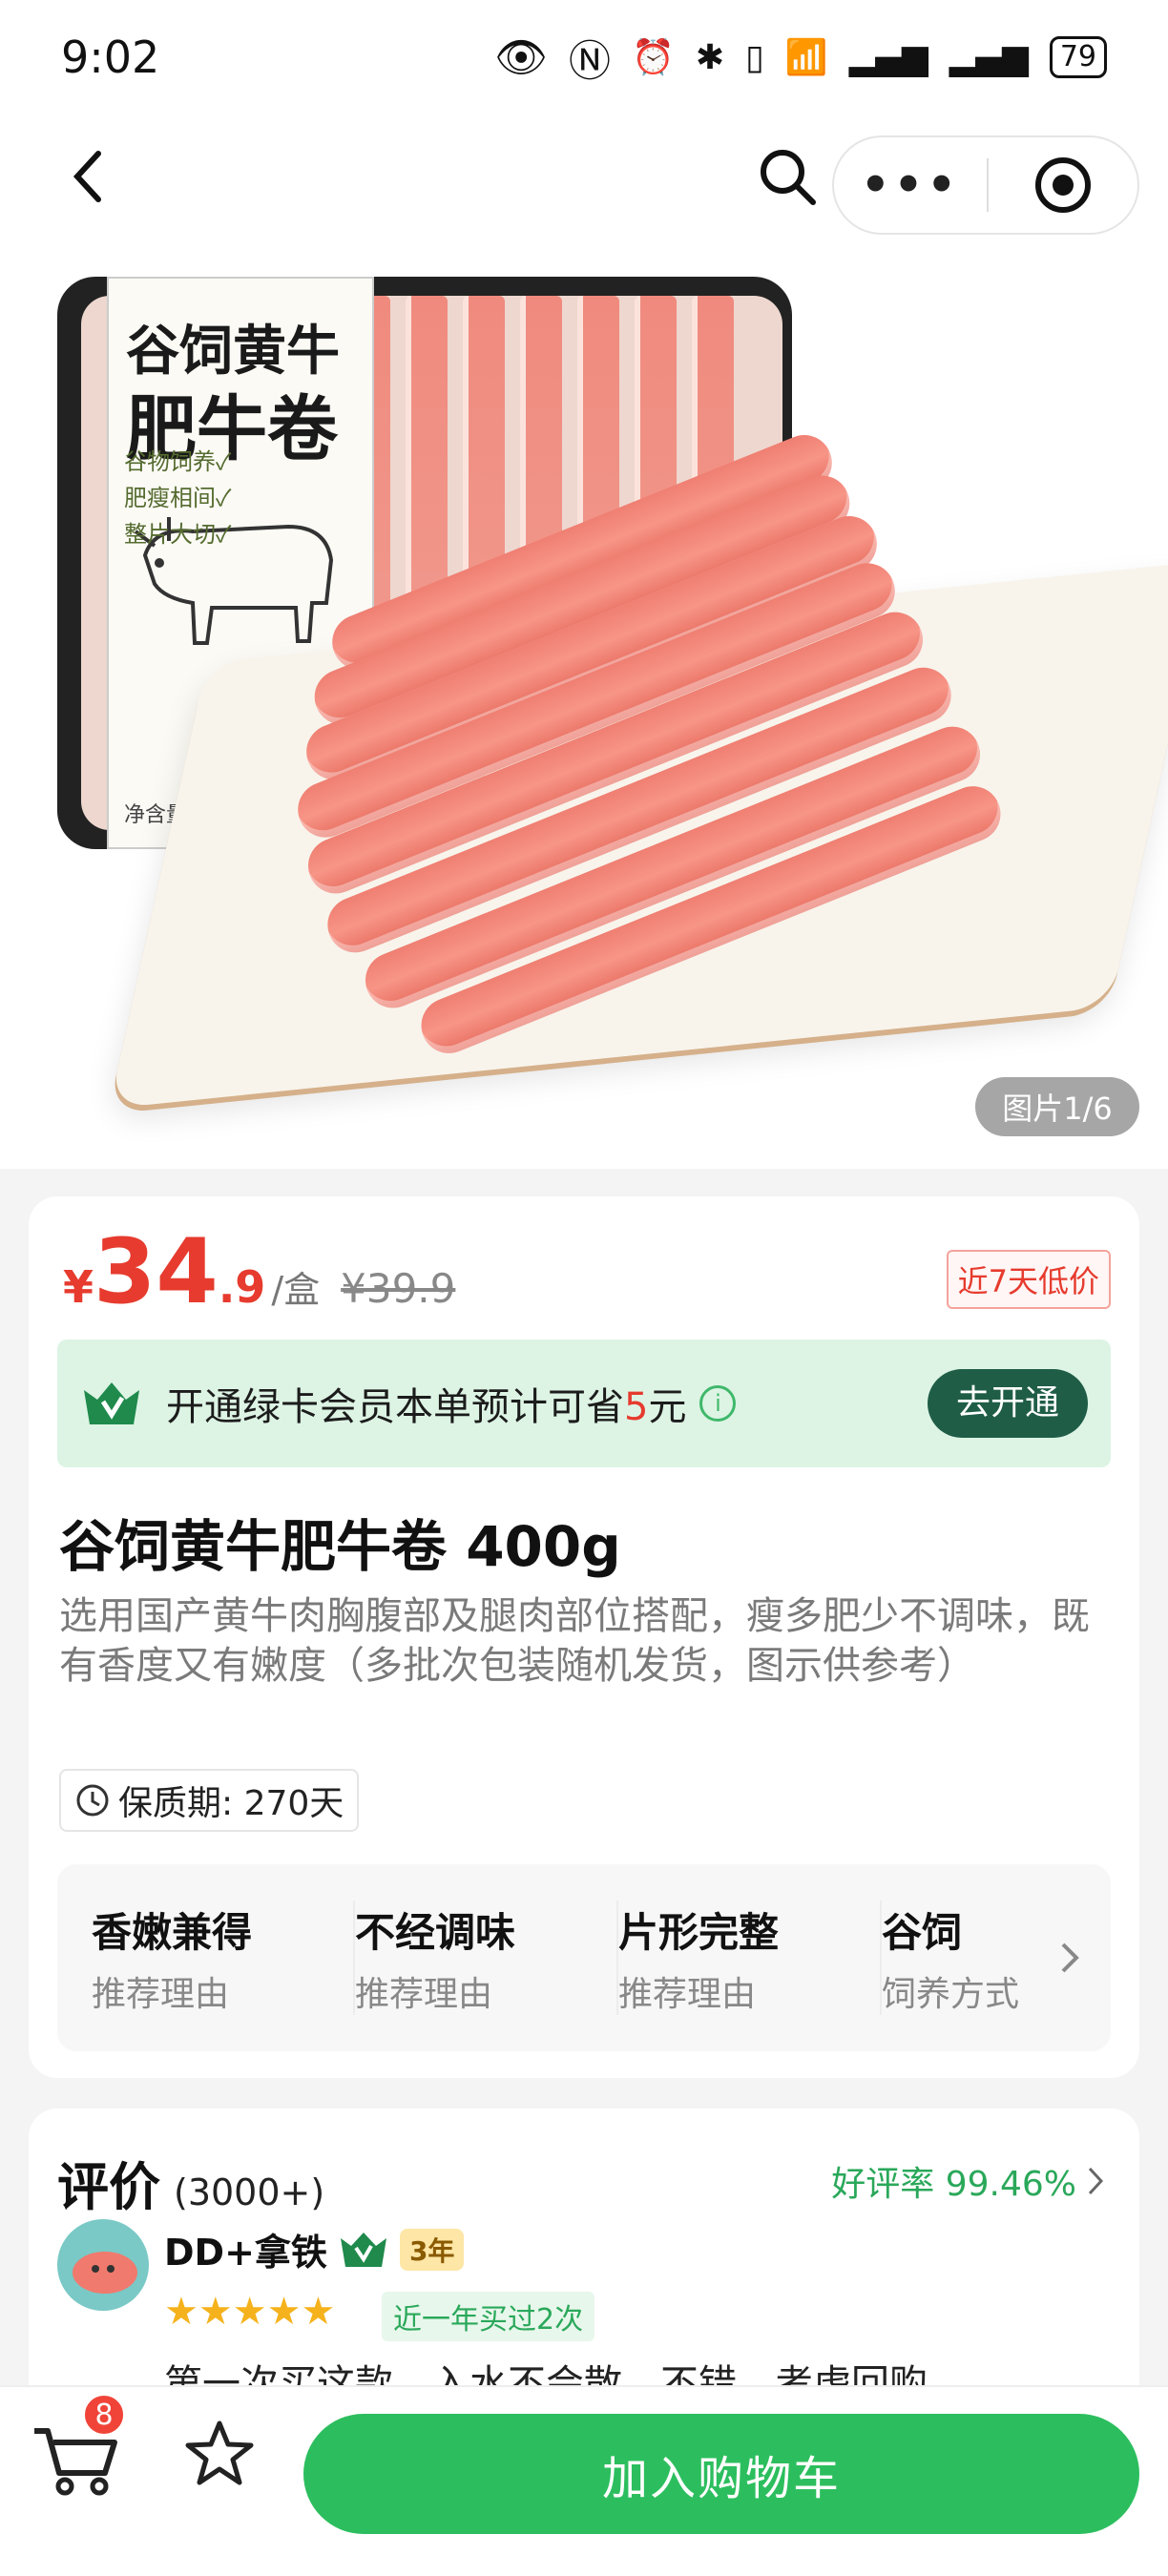 The image size is (1168, 2576). What do you see at coordinates (750, 1958) in the screenshot?
I see `reason-item: 片形完整 推荐理由` at bounding box center [750, 1958].